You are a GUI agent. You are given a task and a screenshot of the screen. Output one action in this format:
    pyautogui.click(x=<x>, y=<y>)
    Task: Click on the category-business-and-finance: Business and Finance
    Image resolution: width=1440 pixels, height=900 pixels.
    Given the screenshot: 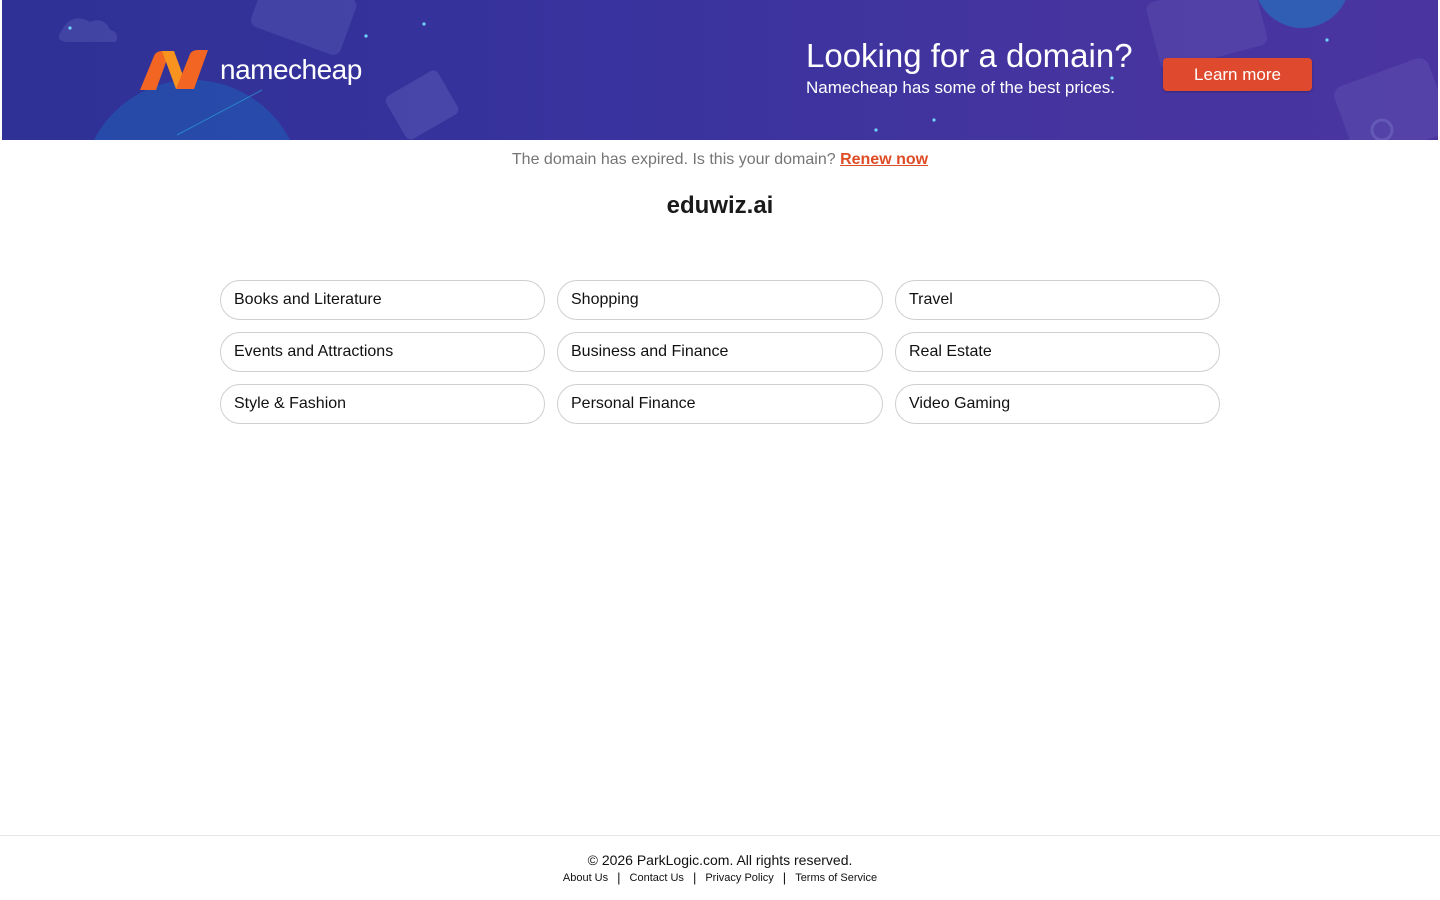 What is the action you would take?
    pyautogui.click(x=720, y=352)
    